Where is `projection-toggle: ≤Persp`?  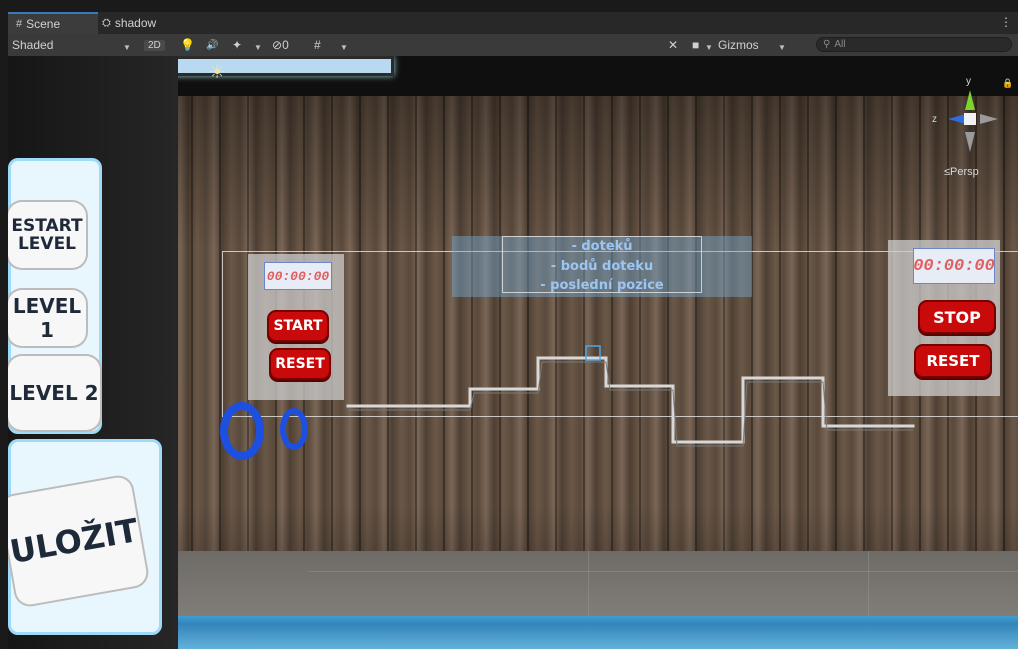
projection-toggle: ≤Persp is located at coordinates (961, 172).